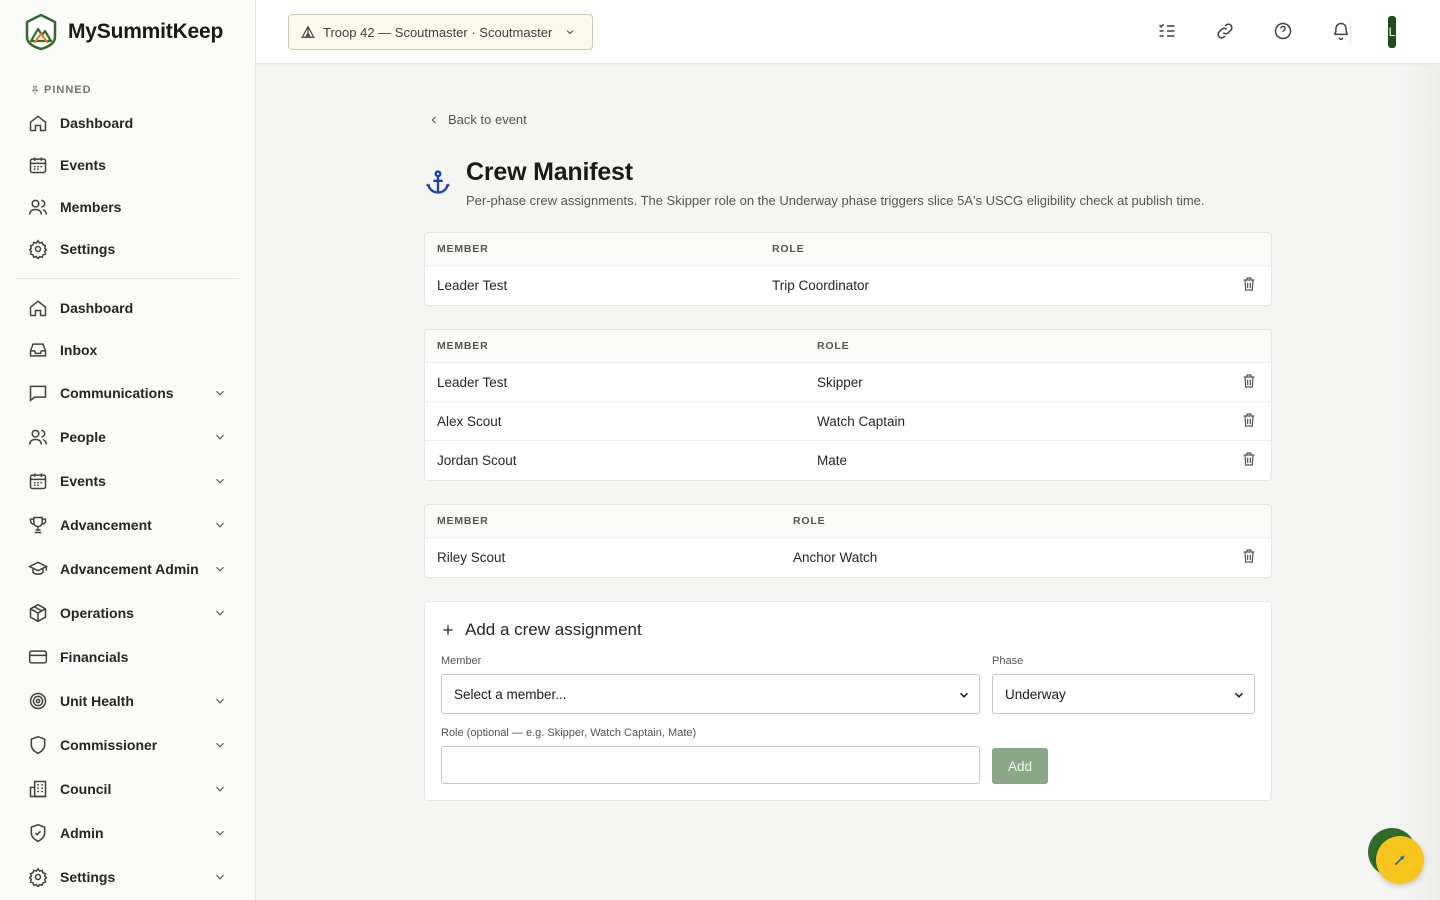  What do you see at coordinates (1020, 766) in the screenshot?
I see `add-button: Add` at bounding box center [1020, 766].